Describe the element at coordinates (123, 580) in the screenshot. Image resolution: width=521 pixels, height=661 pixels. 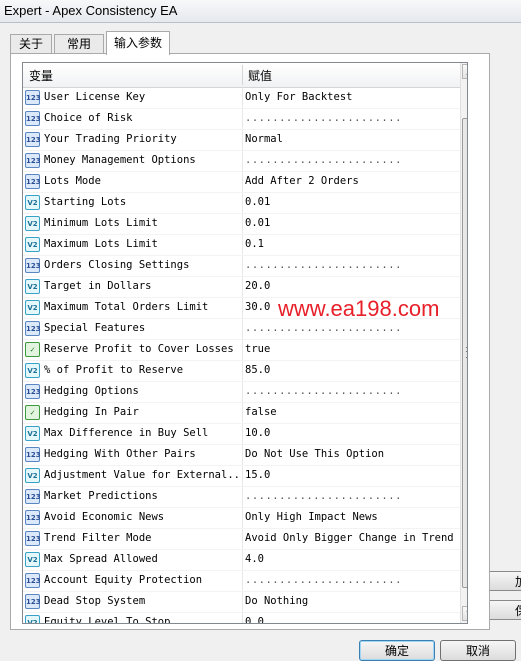
I see `parameter-name: Account Equity Protection` at that location.